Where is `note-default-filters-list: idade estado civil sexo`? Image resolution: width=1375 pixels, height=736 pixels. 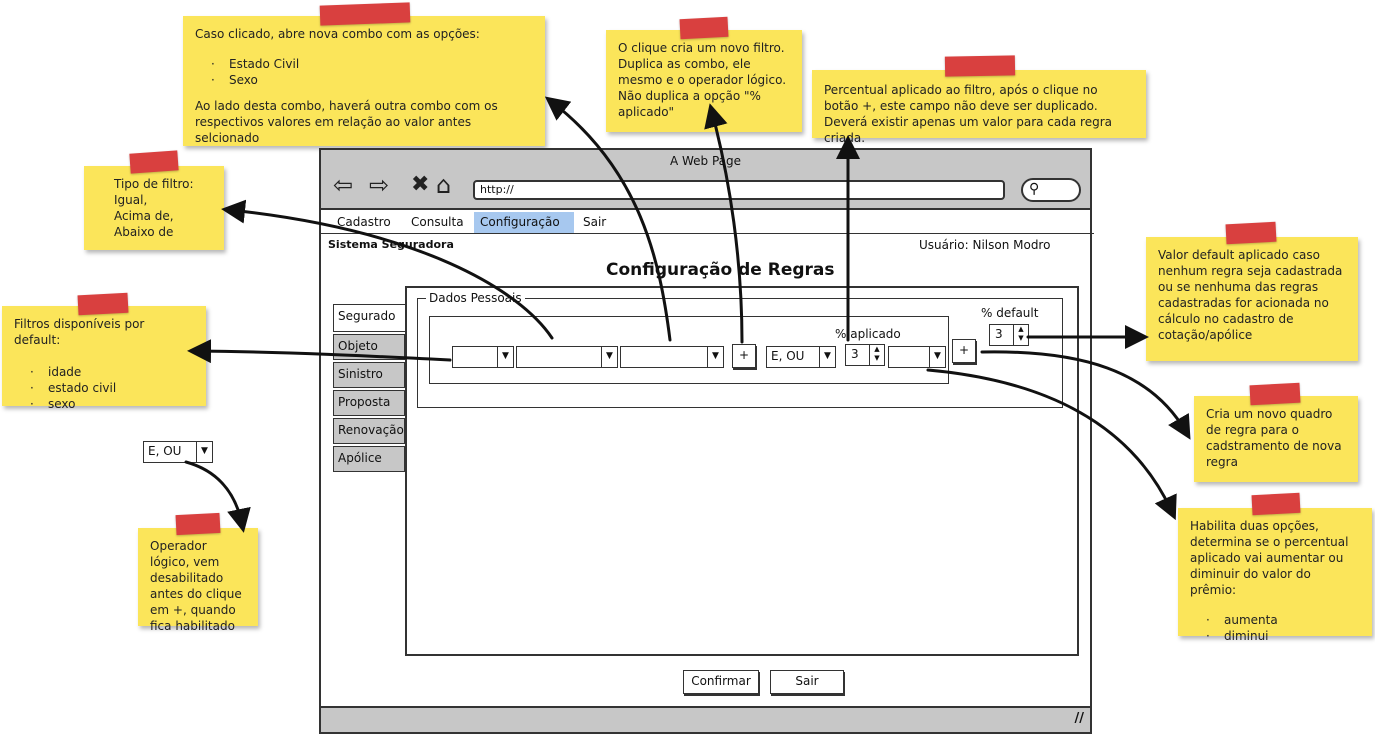 note-default-filters-list: idade estado civil sexo is located at coordinates (104, 388).